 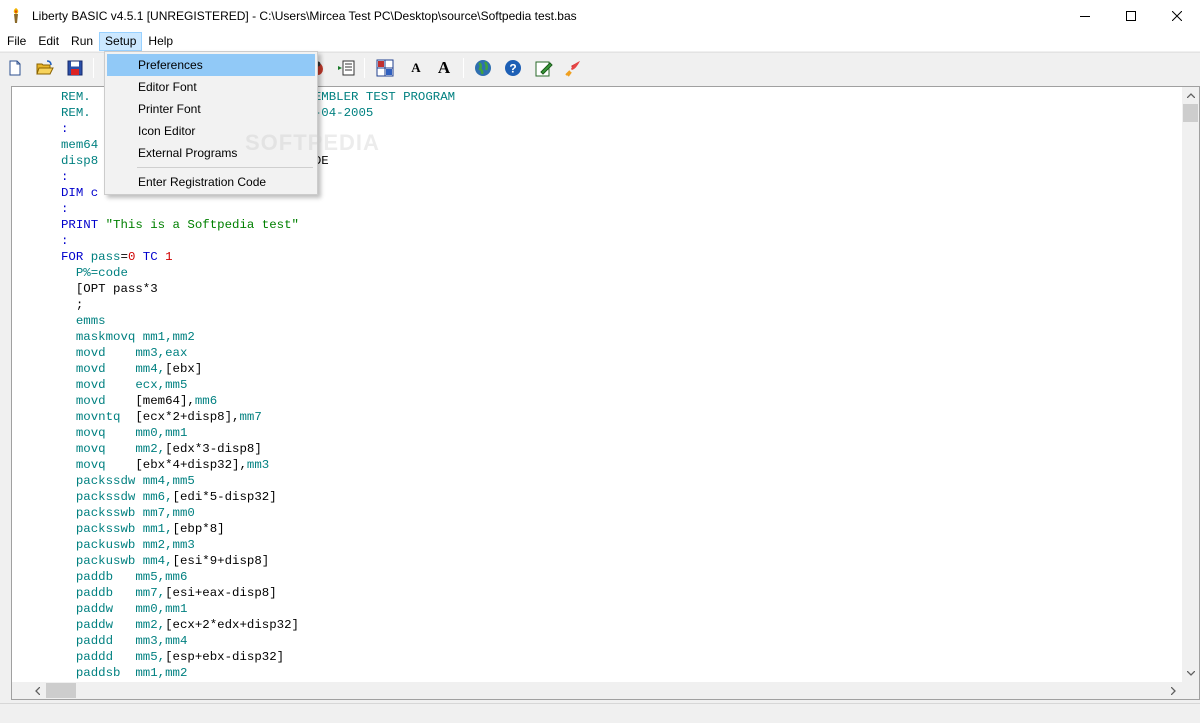 I want to click on maximize-button, so click(x=1131, y=15).